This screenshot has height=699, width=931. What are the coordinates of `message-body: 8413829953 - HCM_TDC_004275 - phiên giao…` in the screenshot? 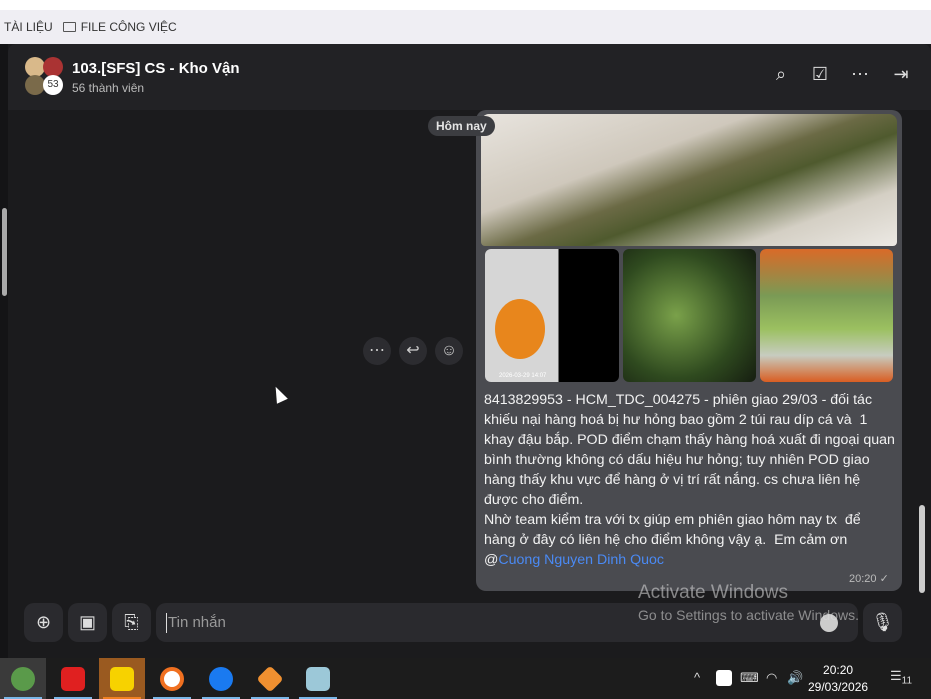 It's located at (689, 480).